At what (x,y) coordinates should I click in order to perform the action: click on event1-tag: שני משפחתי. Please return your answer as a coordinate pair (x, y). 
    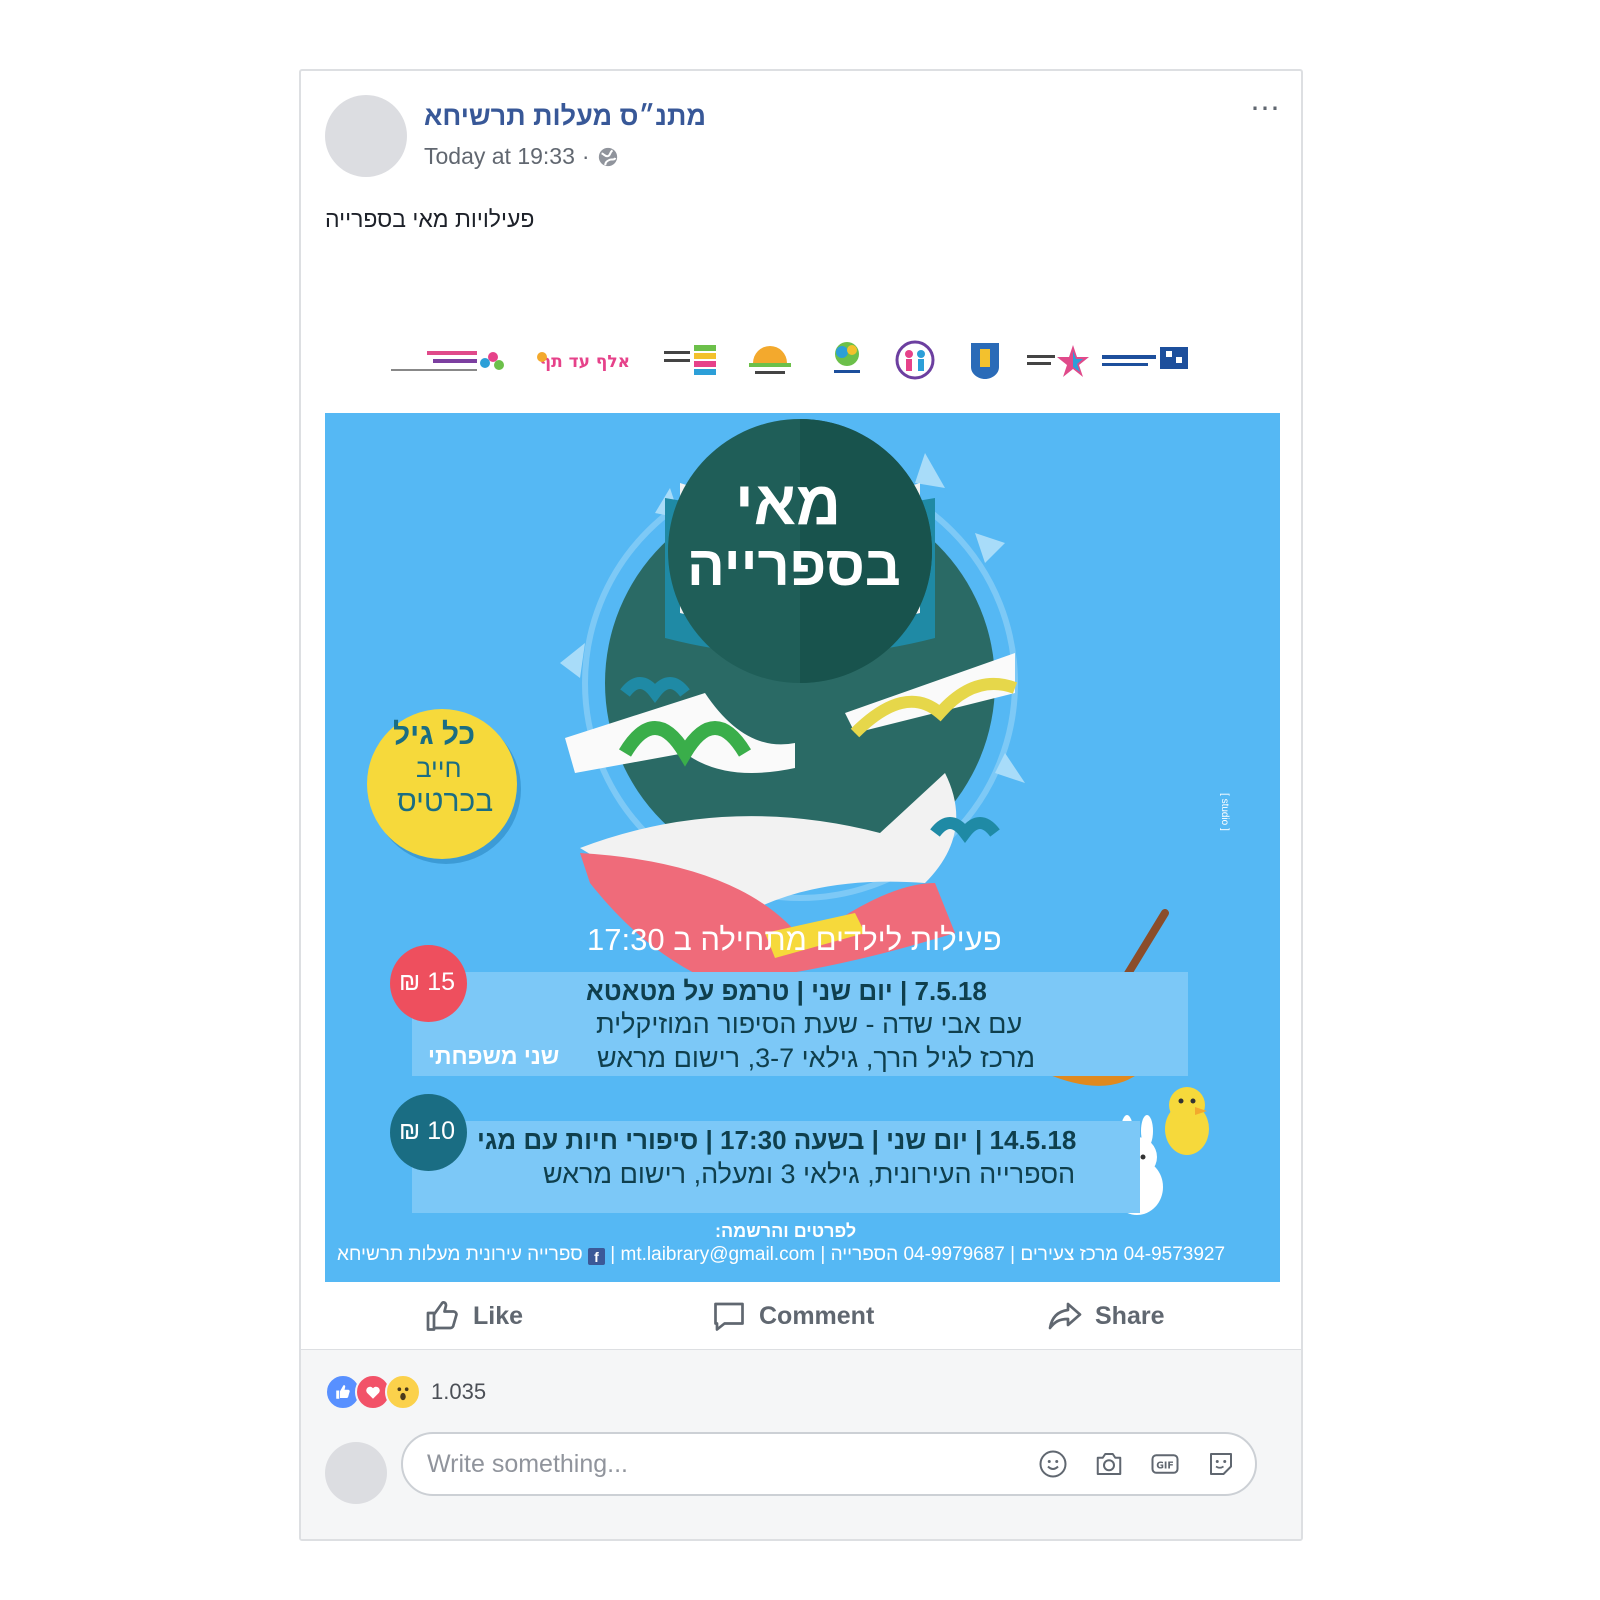
    Looking at the image, I should click on (494, 1056).